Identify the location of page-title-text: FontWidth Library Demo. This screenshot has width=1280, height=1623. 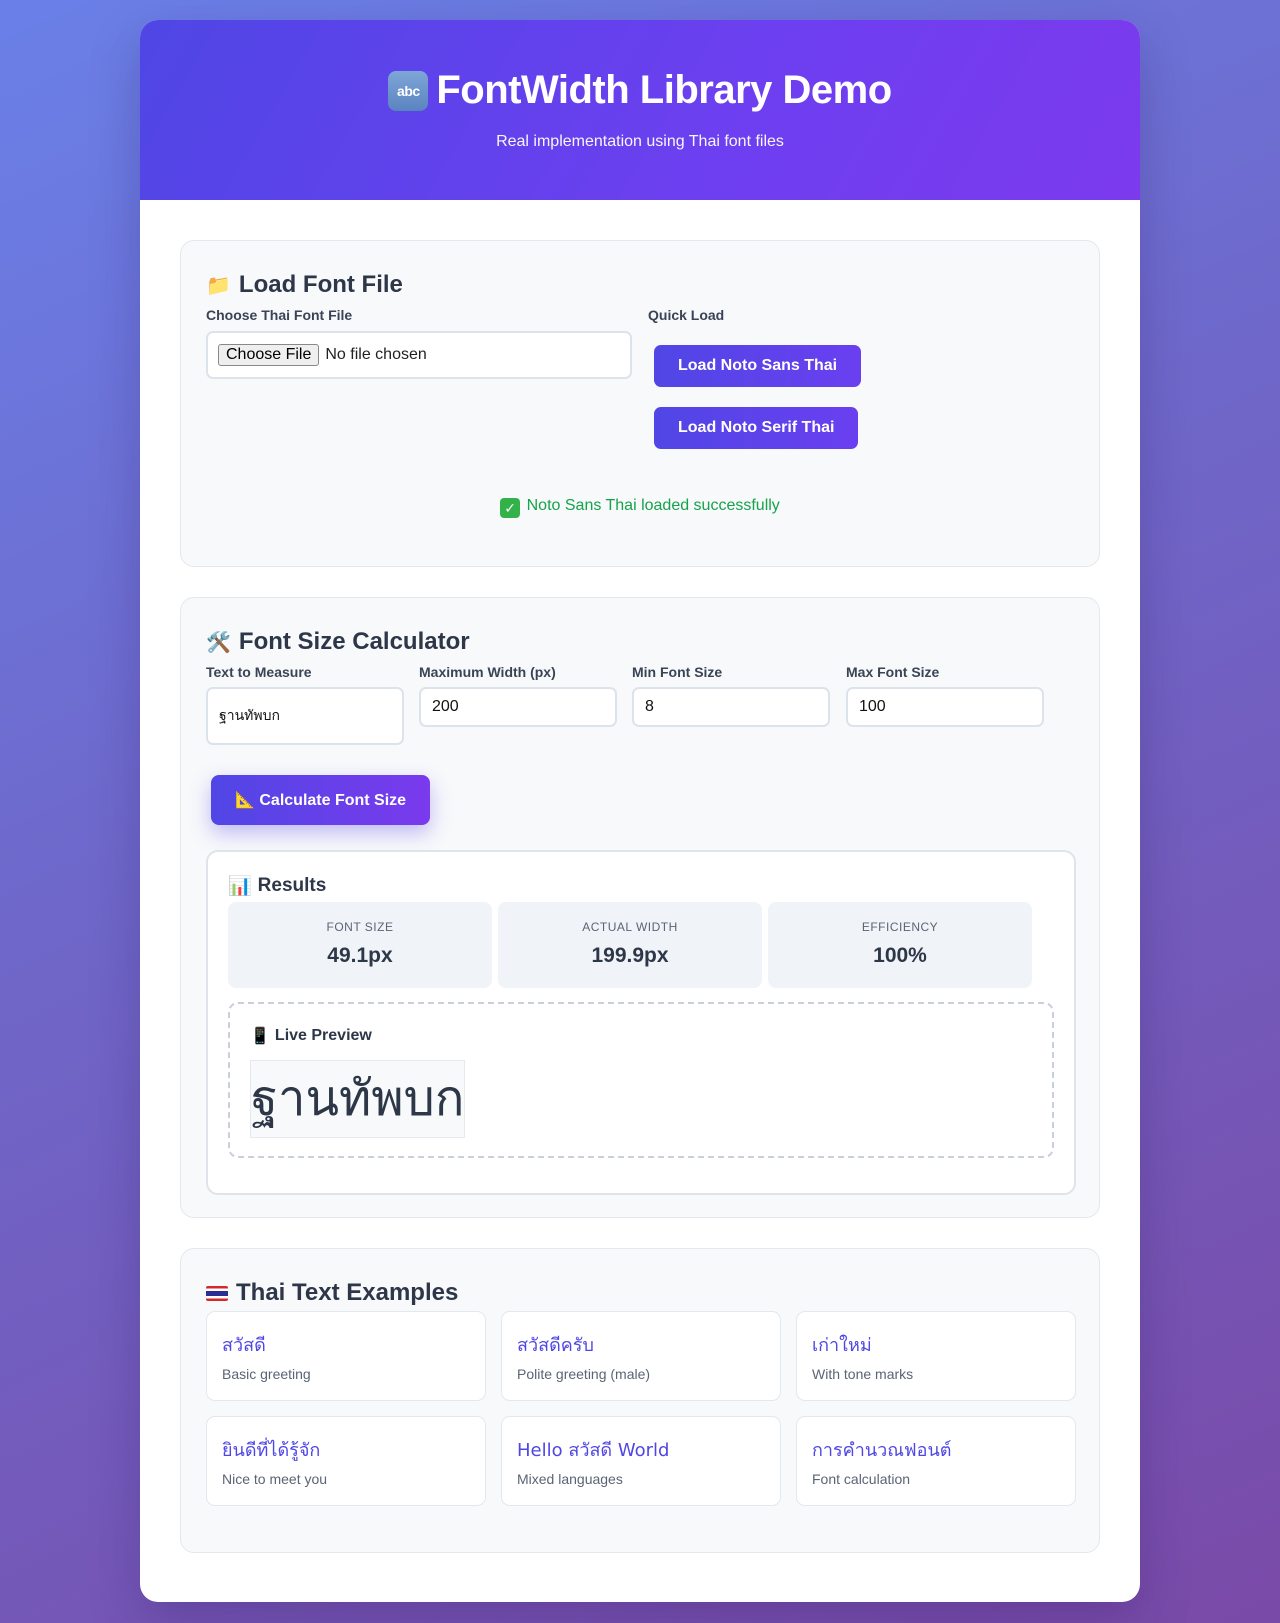
(664, 90).